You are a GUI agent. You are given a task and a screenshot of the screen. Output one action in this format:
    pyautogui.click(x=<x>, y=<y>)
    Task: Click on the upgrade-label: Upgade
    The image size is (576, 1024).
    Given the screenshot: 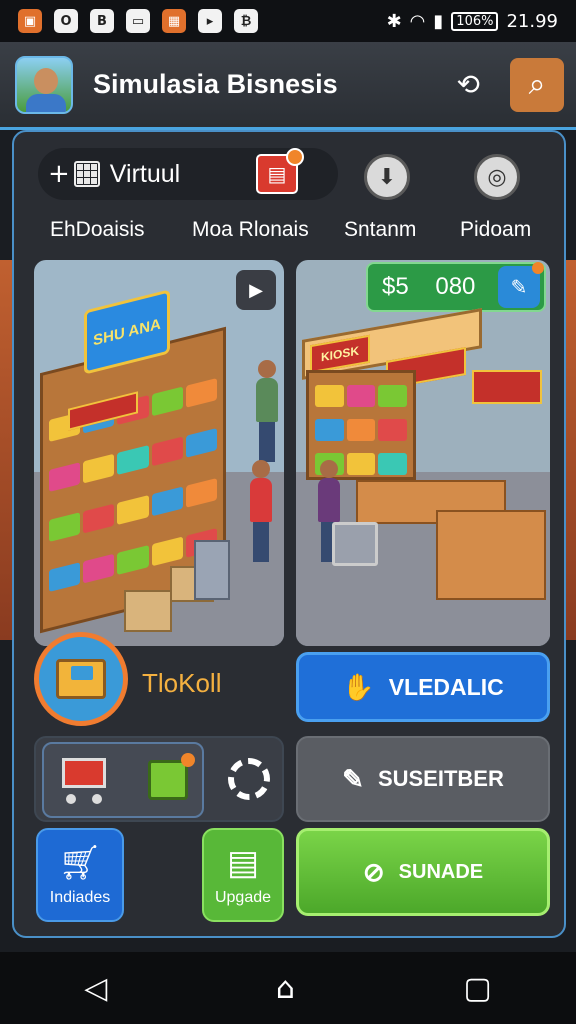 What is the action you would take?
    pyautogui.click(x=243, y=897)
    